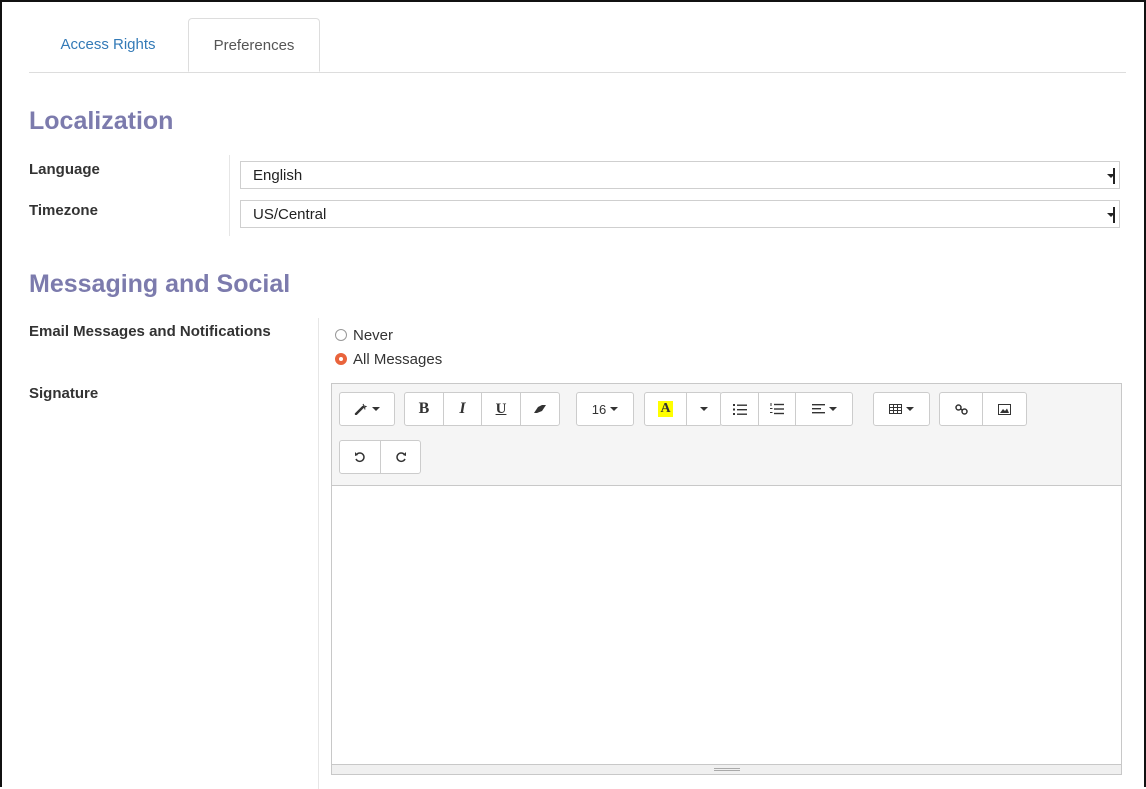 The height and width of the screenshot is (789, 1146). I want to click on remove-format-button, so click(540, 409).